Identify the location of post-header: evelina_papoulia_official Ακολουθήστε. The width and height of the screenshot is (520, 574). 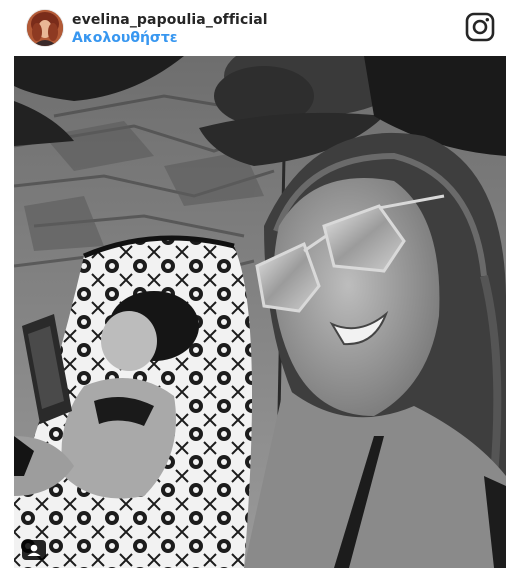
(260, 28).